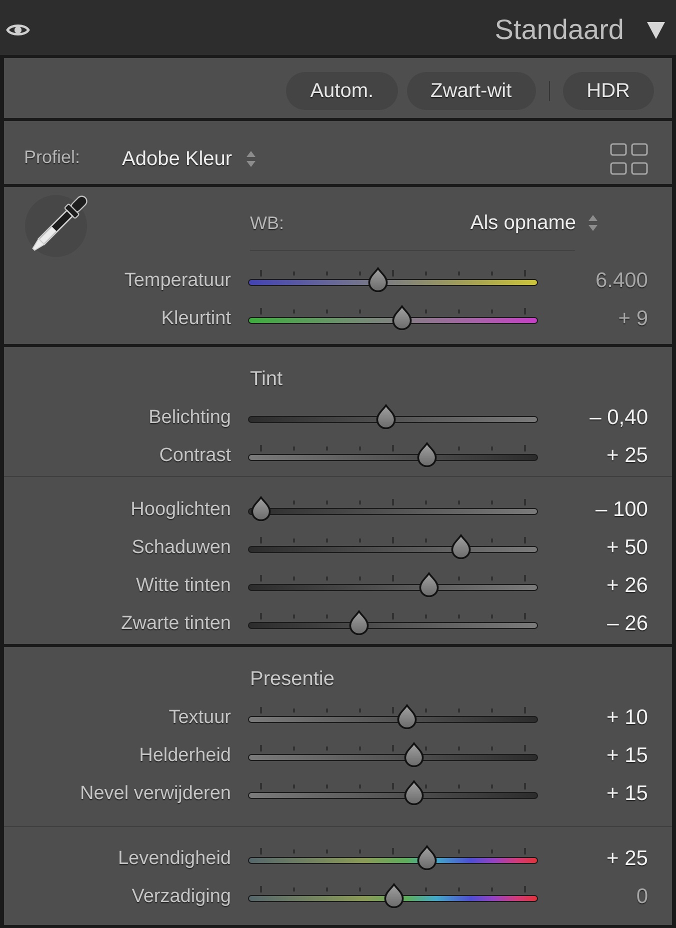 The height and width of the screenshot is (928, 676). I want to click on slider-label: Verzadiging, so click(181, 896).